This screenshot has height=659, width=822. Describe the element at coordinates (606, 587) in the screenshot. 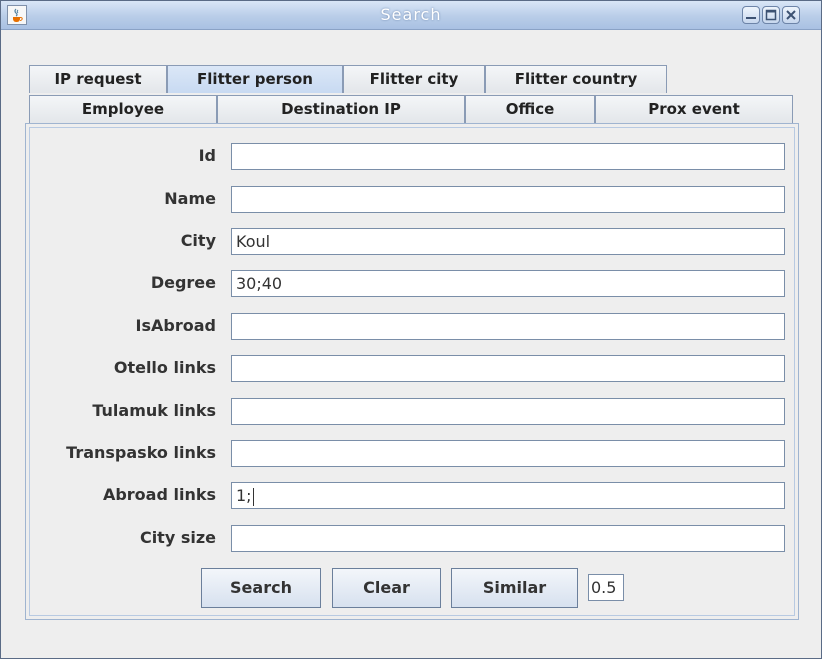

I see `similarity-threshold-field: 0.5` at that location.